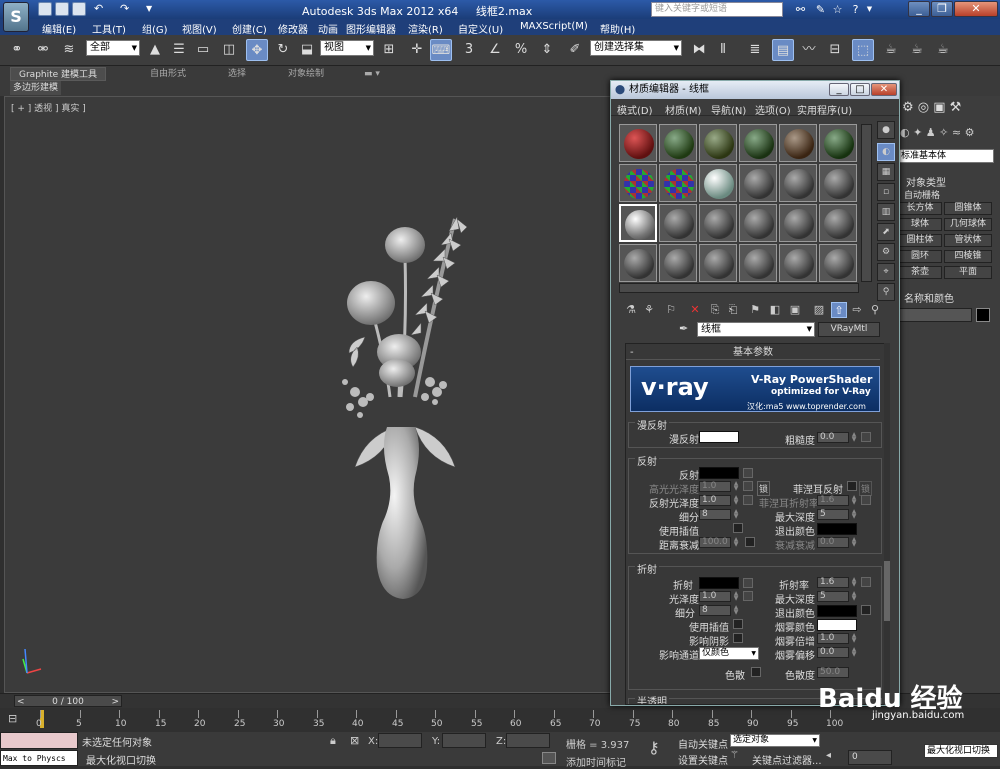 This screenshot has height=769, width=1000. I want to click on copy-material-icon: ⎘, so click(715, 310).